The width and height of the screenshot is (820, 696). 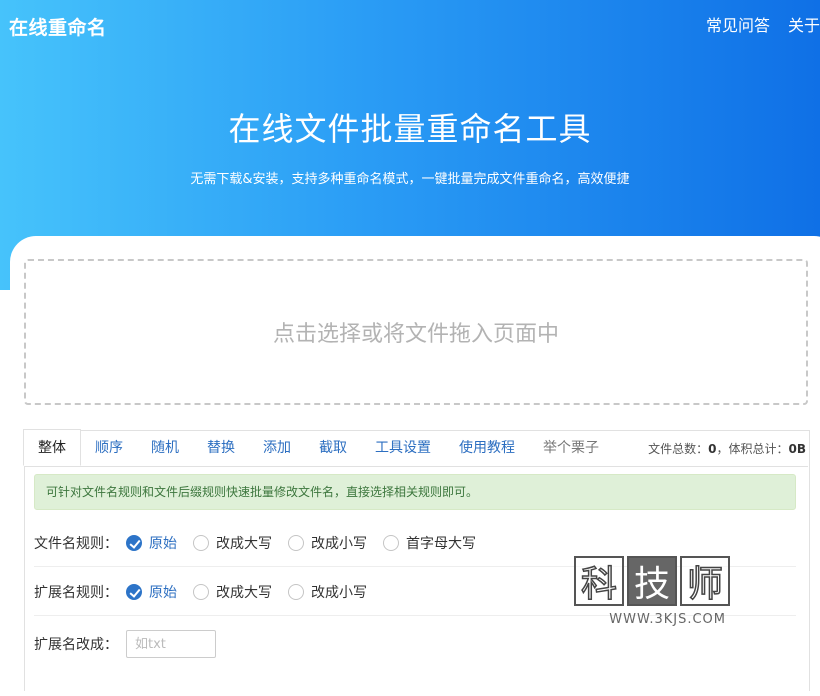 I want to click on tabs-divider, so click(x=416, y=466).